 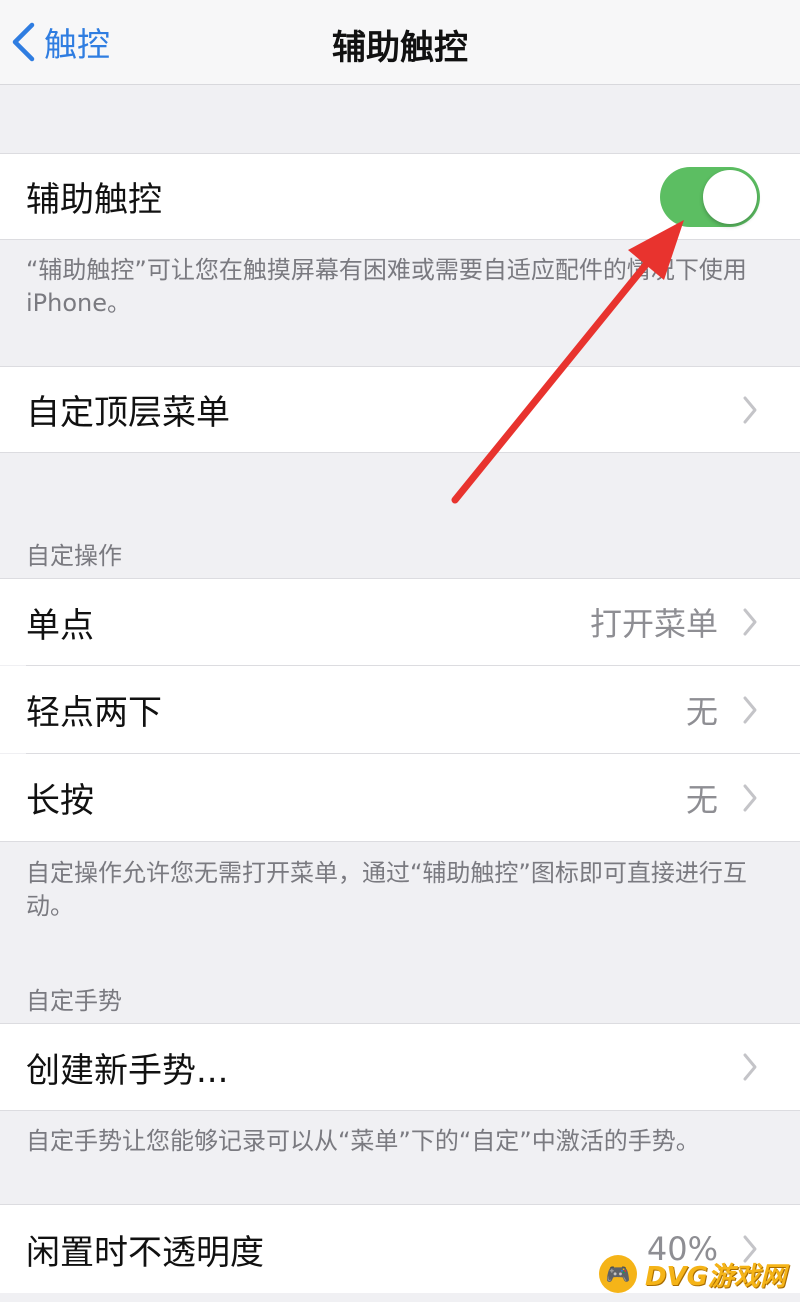 I want to click on idle-opacity-label: 闲置时不透明度, so click(x=145, y=1252).